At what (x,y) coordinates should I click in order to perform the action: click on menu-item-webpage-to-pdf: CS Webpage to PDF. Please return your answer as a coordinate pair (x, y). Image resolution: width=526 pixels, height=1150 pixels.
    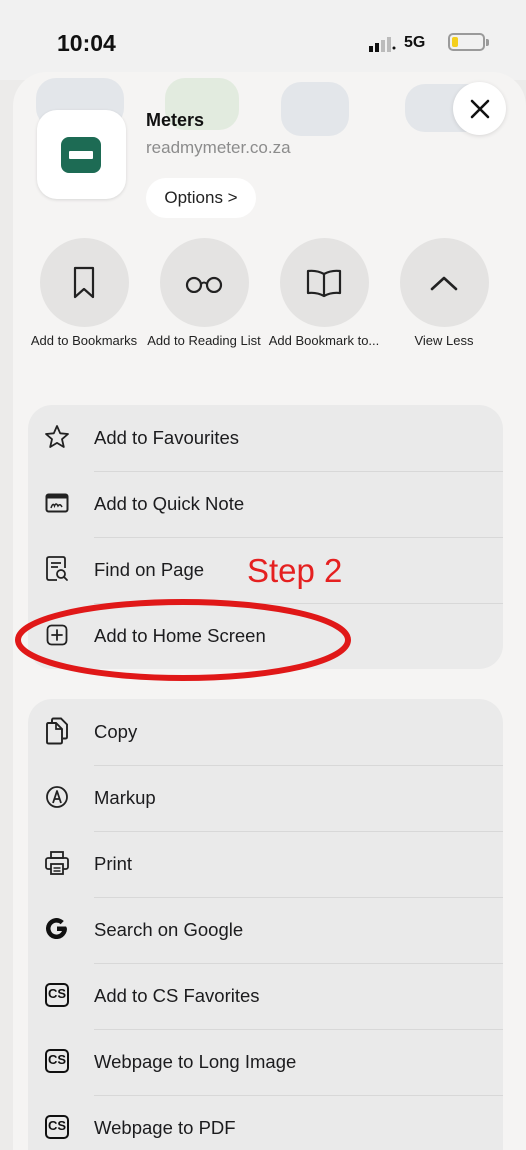
    Looking at the image, I should click on (265, 1122).